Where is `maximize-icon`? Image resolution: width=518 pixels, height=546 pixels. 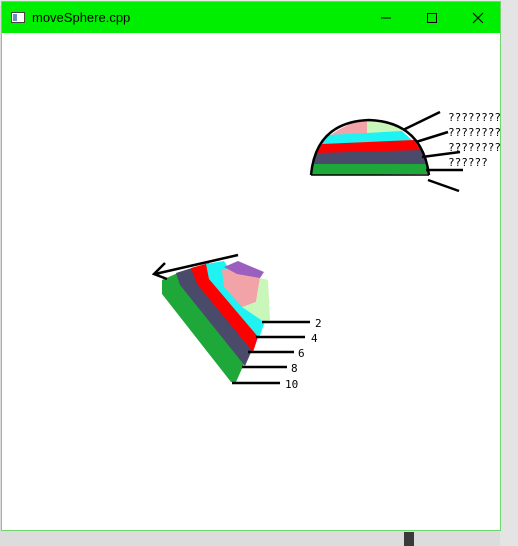 maximize-icon is located at coordinates (432, 17).